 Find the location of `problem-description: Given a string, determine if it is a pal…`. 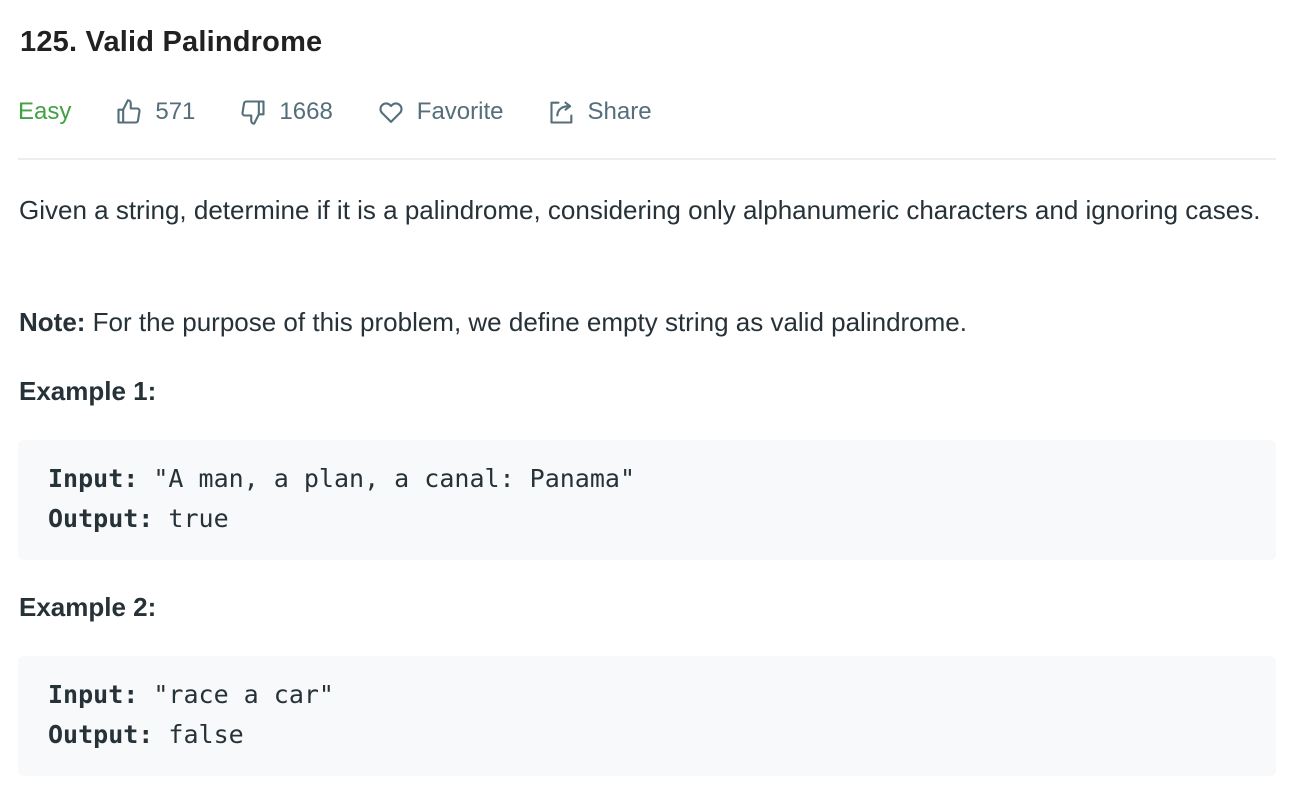

problem-description: Given a string, determine if it is a pal… is located at coordinates (640, 210).